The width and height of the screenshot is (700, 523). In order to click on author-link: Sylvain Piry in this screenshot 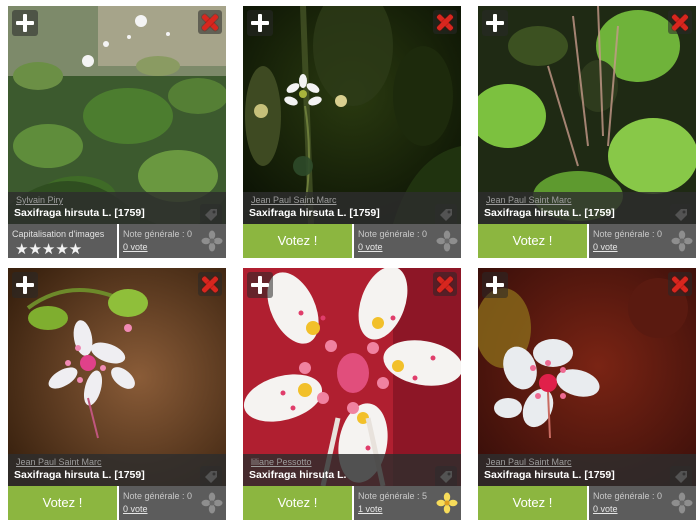, I will do `click(39, 200)`.